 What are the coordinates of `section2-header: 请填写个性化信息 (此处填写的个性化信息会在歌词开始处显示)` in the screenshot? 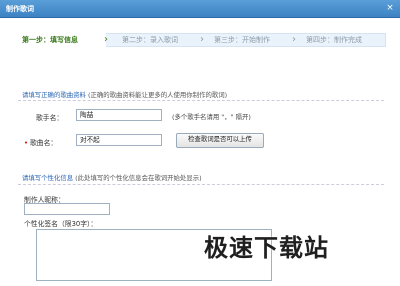 It's located at (112, 177).